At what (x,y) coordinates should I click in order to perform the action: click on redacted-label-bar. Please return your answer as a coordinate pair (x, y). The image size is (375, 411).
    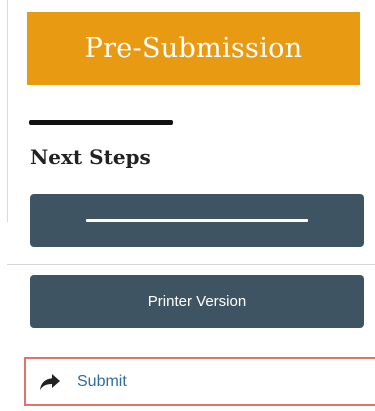
    Looking at the image, I should click on (197, 220).